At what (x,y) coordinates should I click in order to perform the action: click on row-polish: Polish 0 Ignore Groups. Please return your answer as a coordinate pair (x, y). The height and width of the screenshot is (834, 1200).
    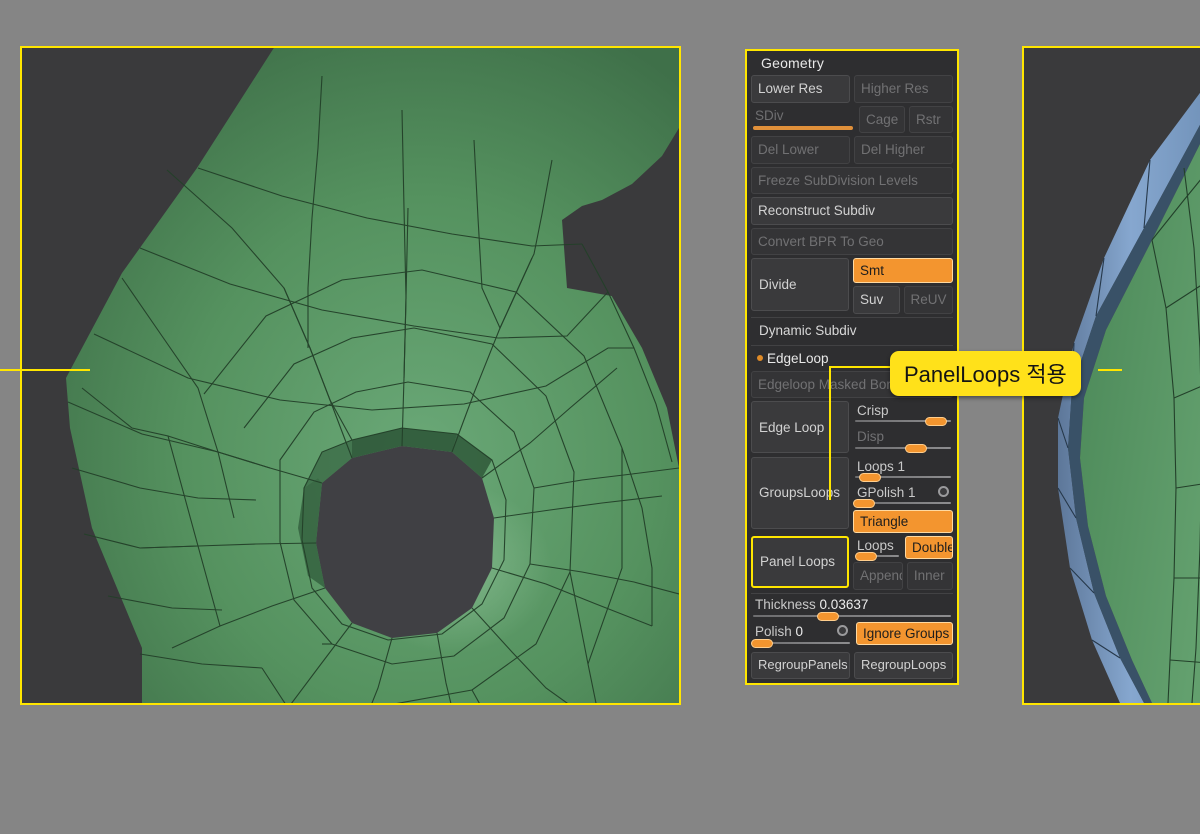
    Looking at the image, I should click on (852, 635).